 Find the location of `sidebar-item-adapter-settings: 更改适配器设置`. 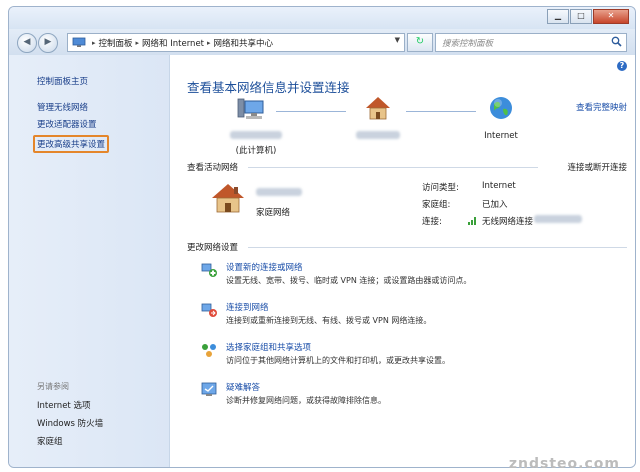

sidebar-item-adapter-settings: 更改适配器设置 is located at coordinates (67, 124).